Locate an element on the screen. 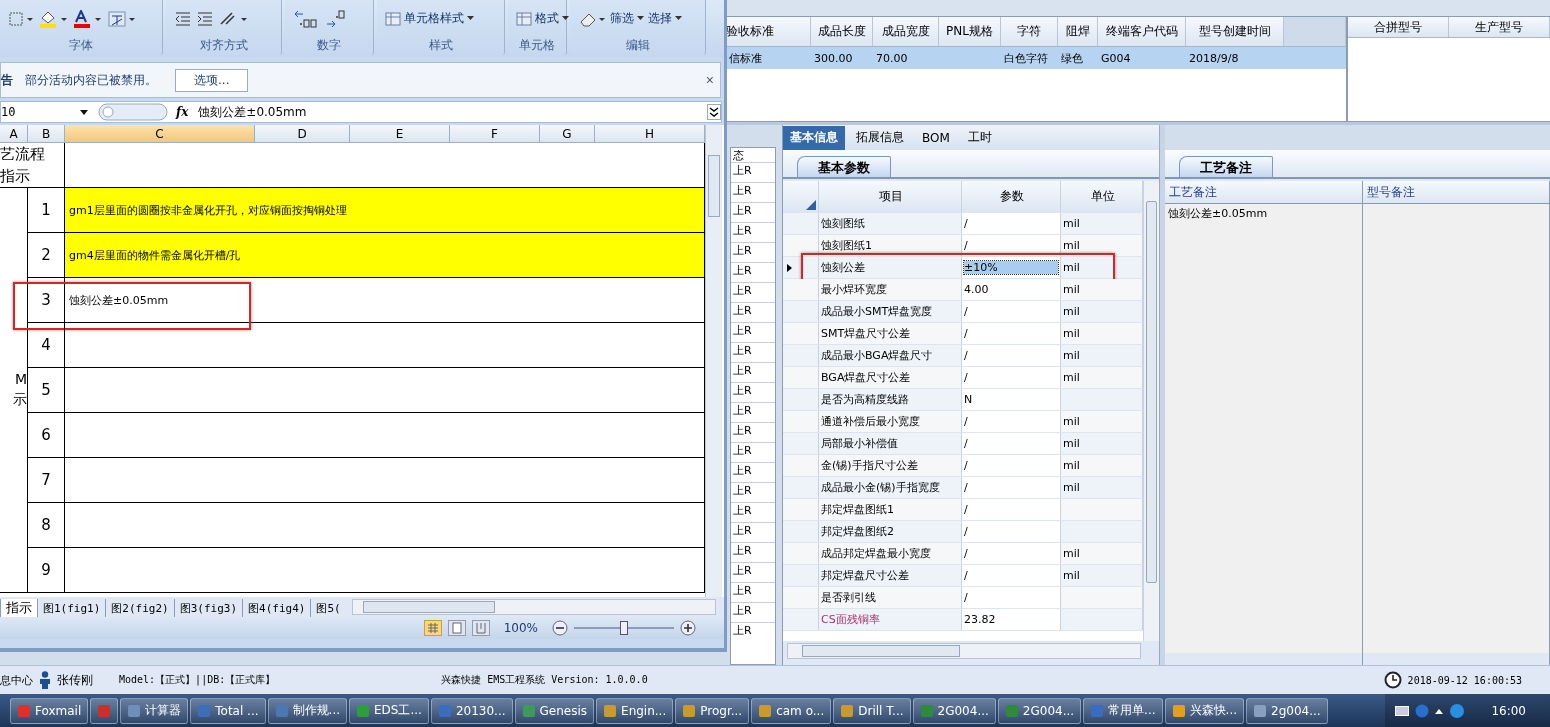  column-header: 合拼型号 is located at coordinates (1398, 27).